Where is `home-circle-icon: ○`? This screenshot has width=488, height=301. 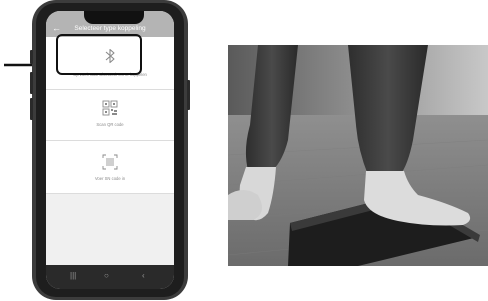 home-circle-icon: ○ is located at coordinates (106, 276).